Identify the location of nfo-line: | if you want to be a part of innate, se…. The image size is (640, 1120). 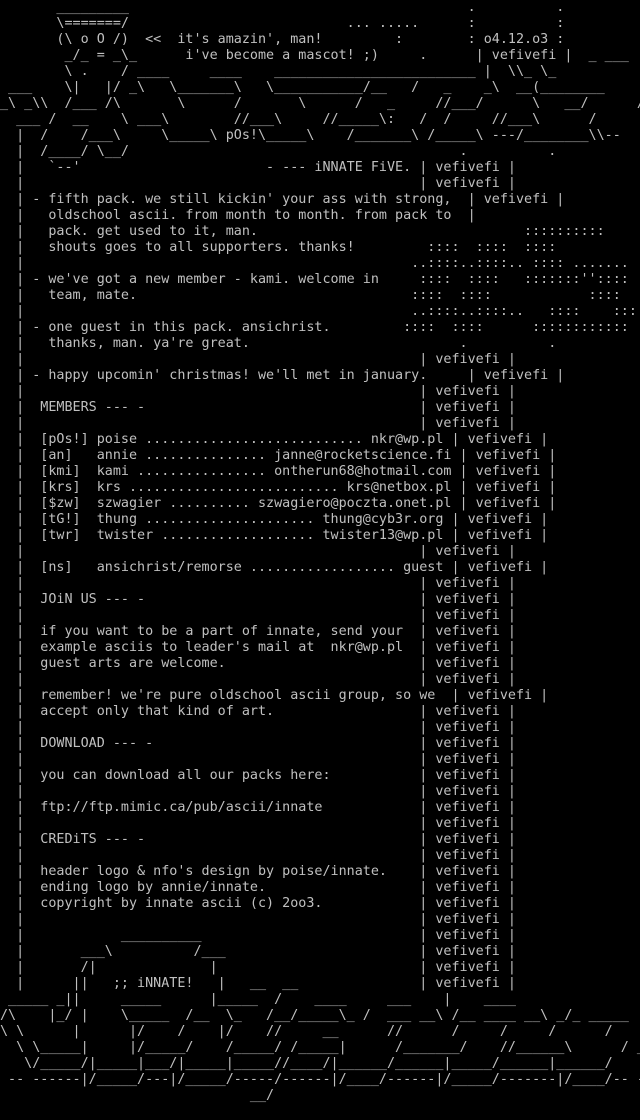
(258, 631).